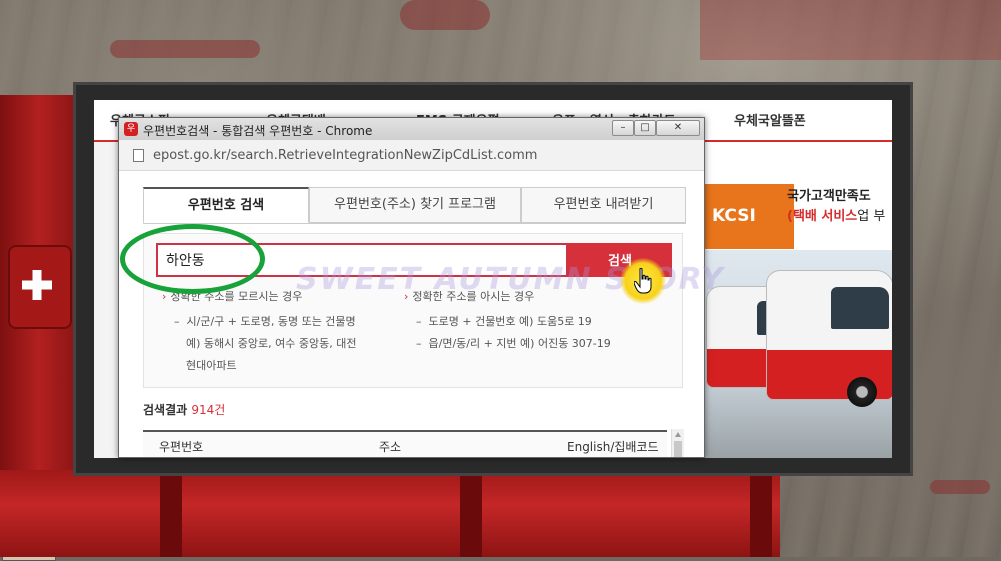  I want to click on delivery-van-image, so click(798, 354).